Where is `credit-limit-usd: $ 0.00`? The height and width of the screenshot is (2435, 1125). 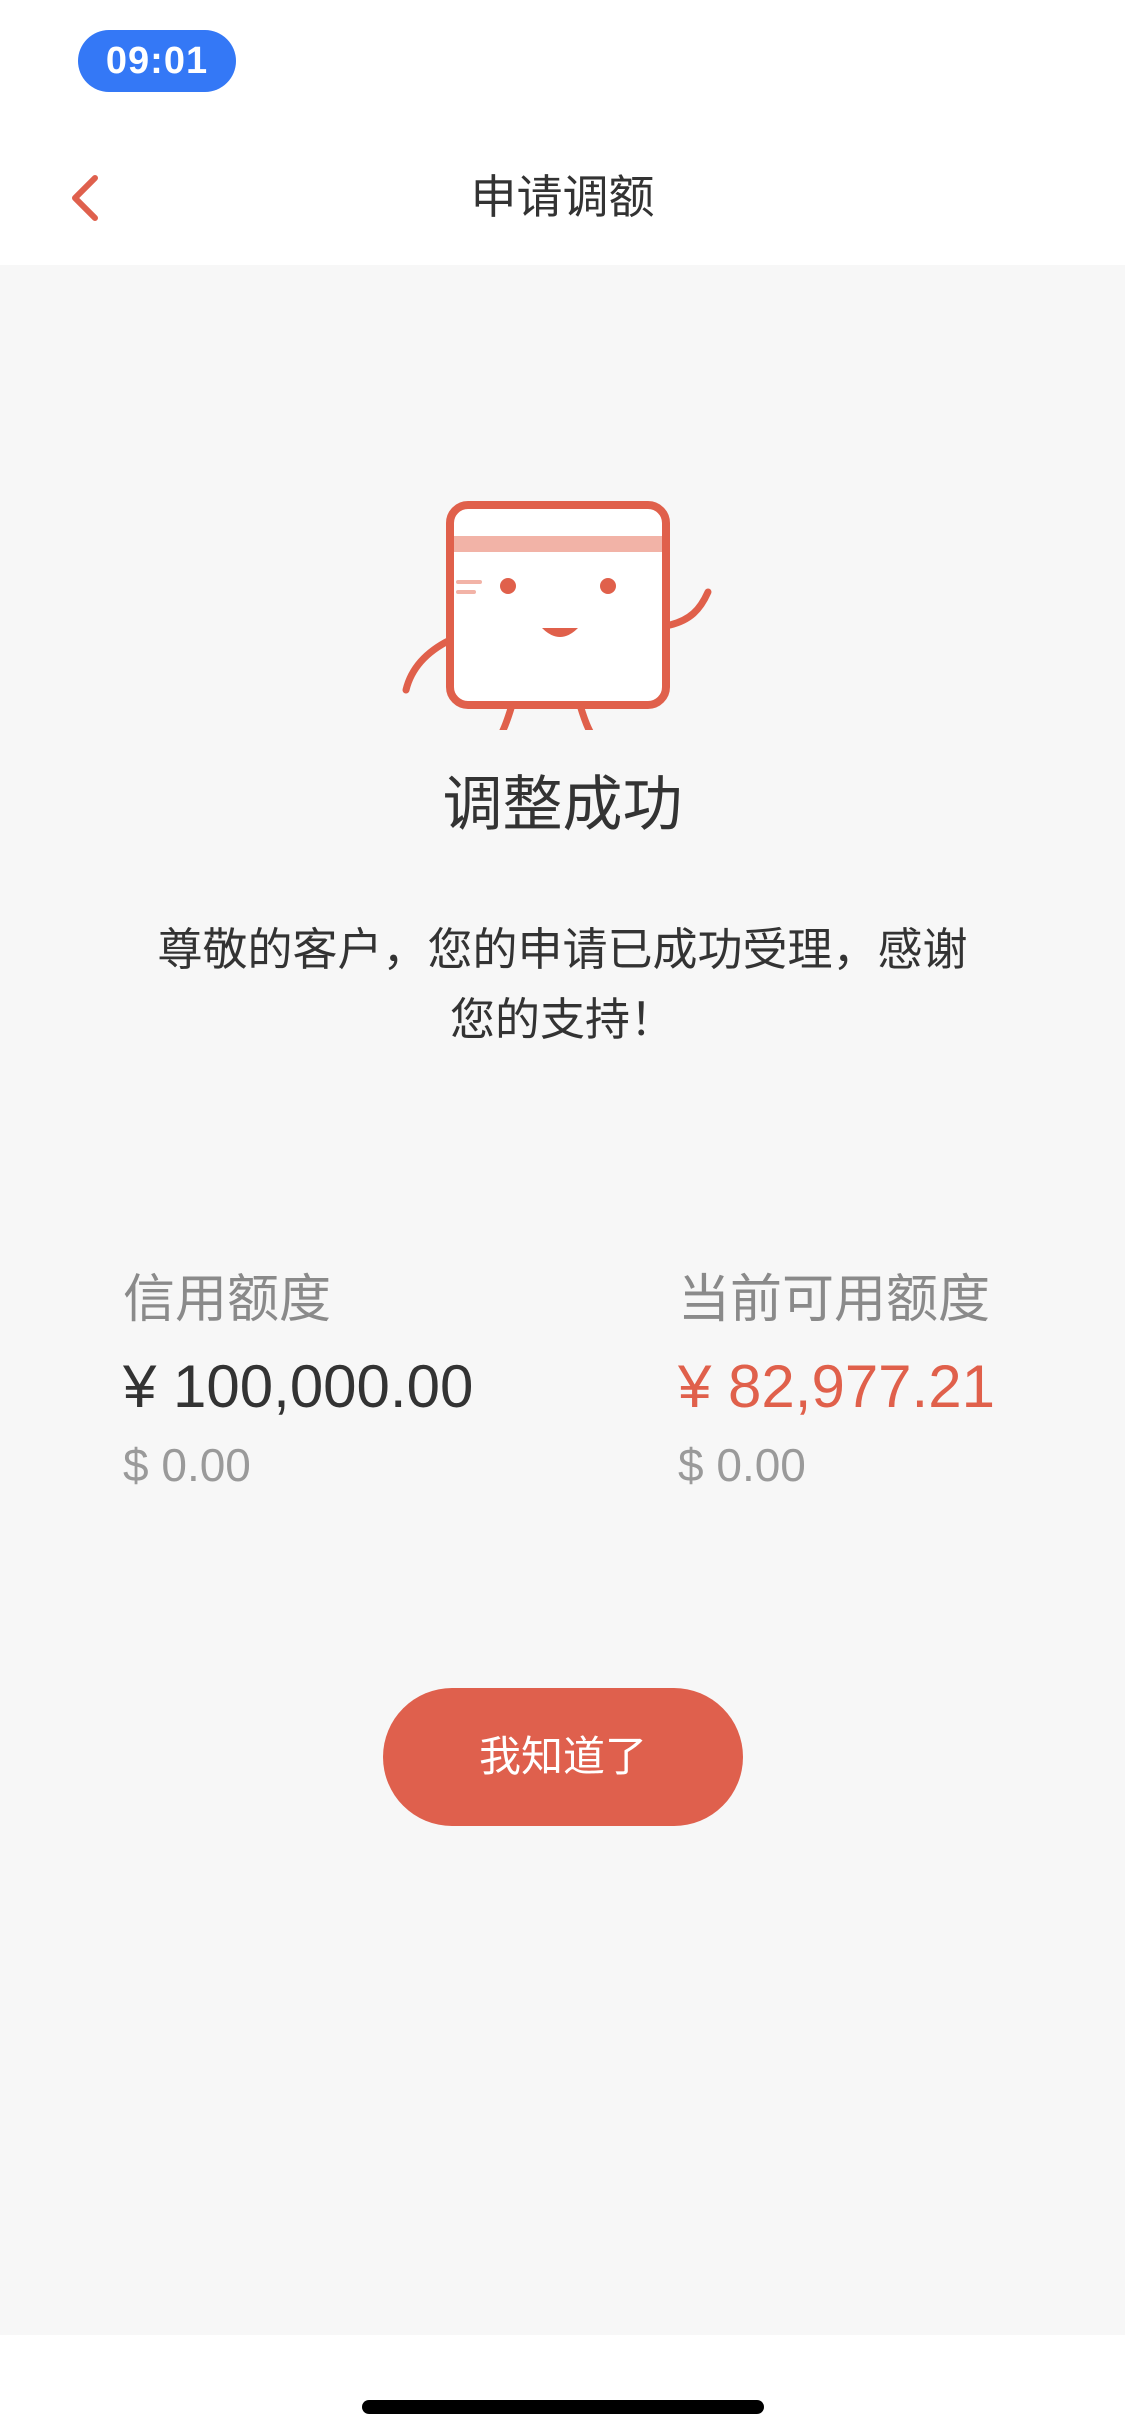 credit-limit-usd: $ 0.00 is located at coordinates (187, 1465).